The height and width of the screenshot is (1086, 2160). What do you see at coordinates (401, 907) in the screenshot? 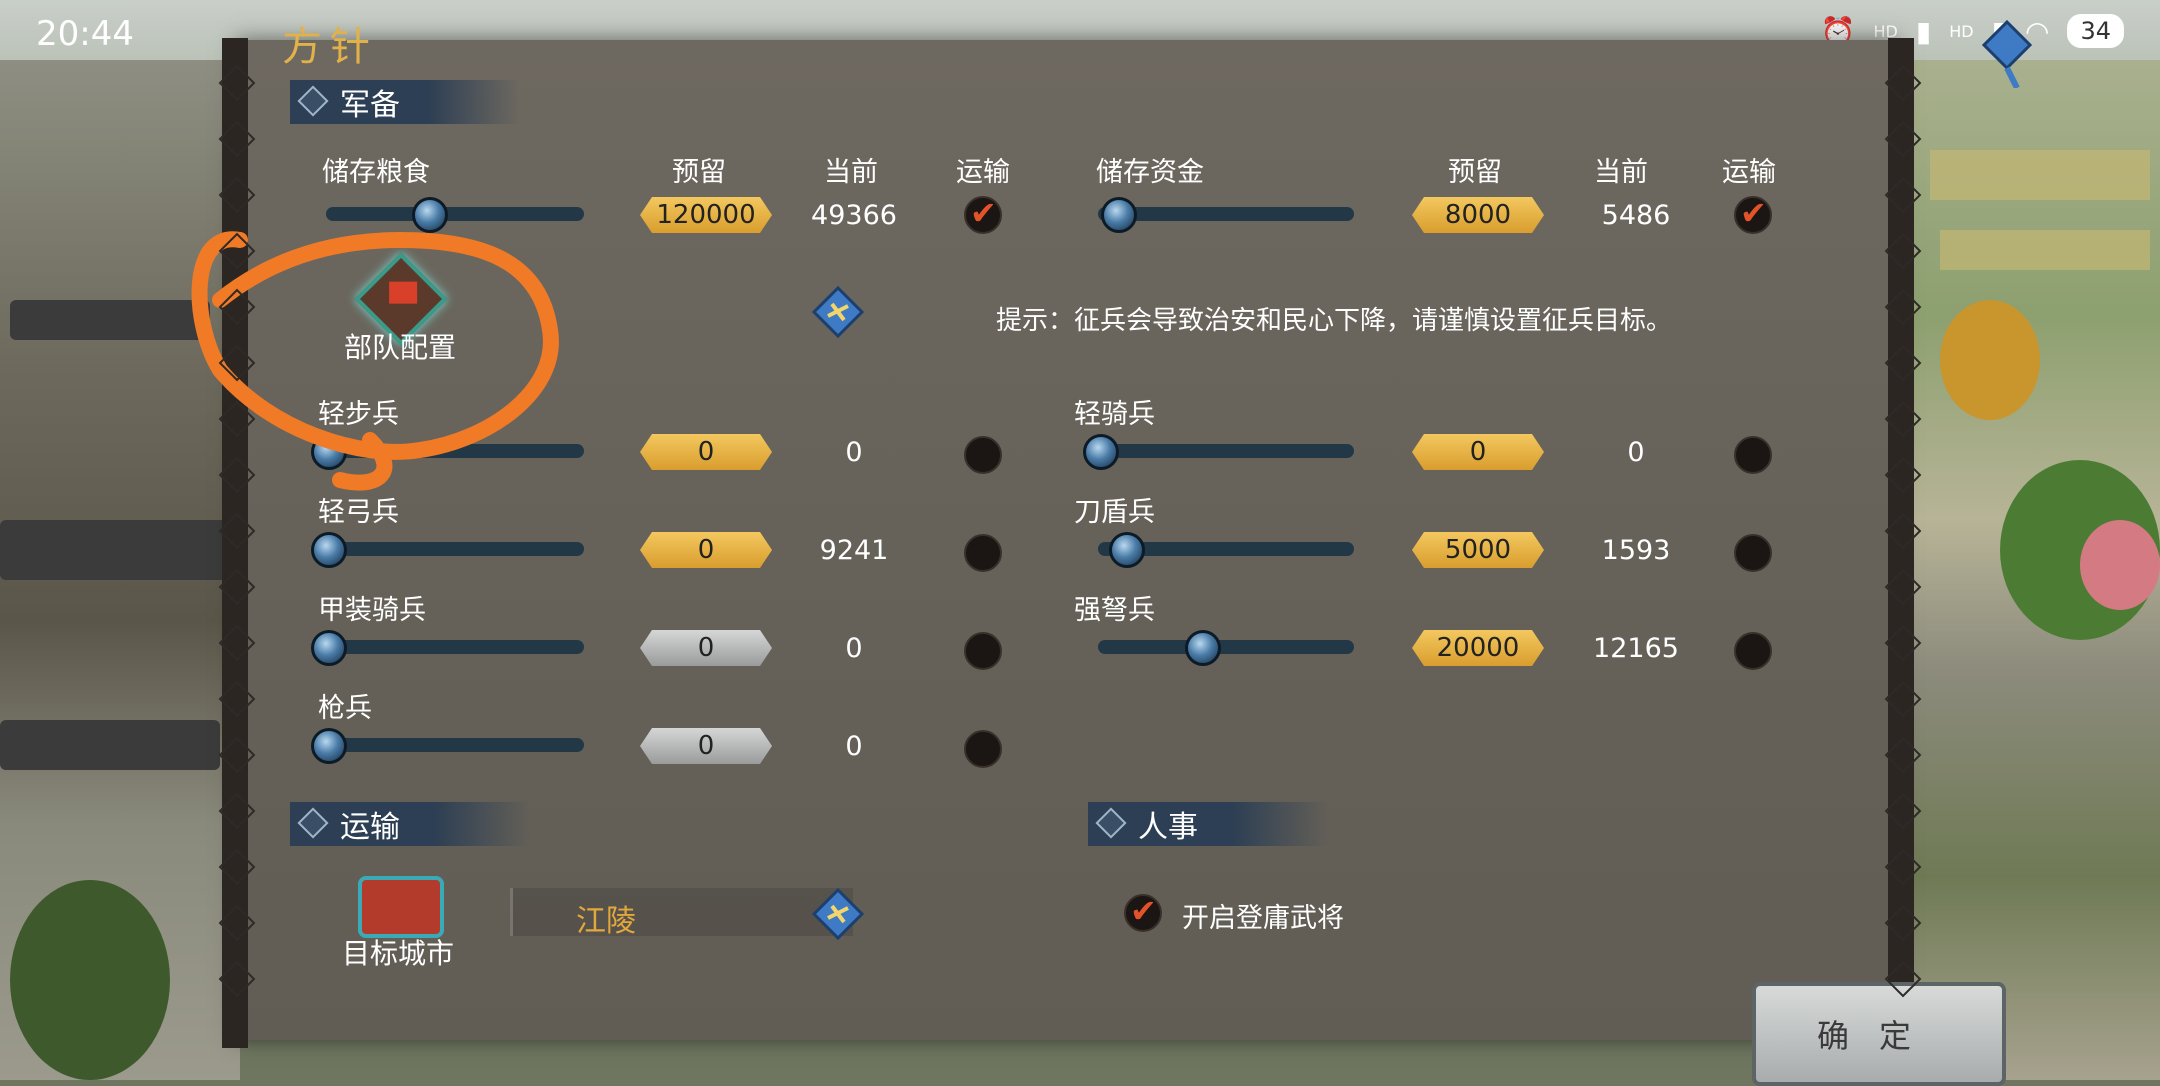
I see `target-city-icon` at bounding box center [401, 907].